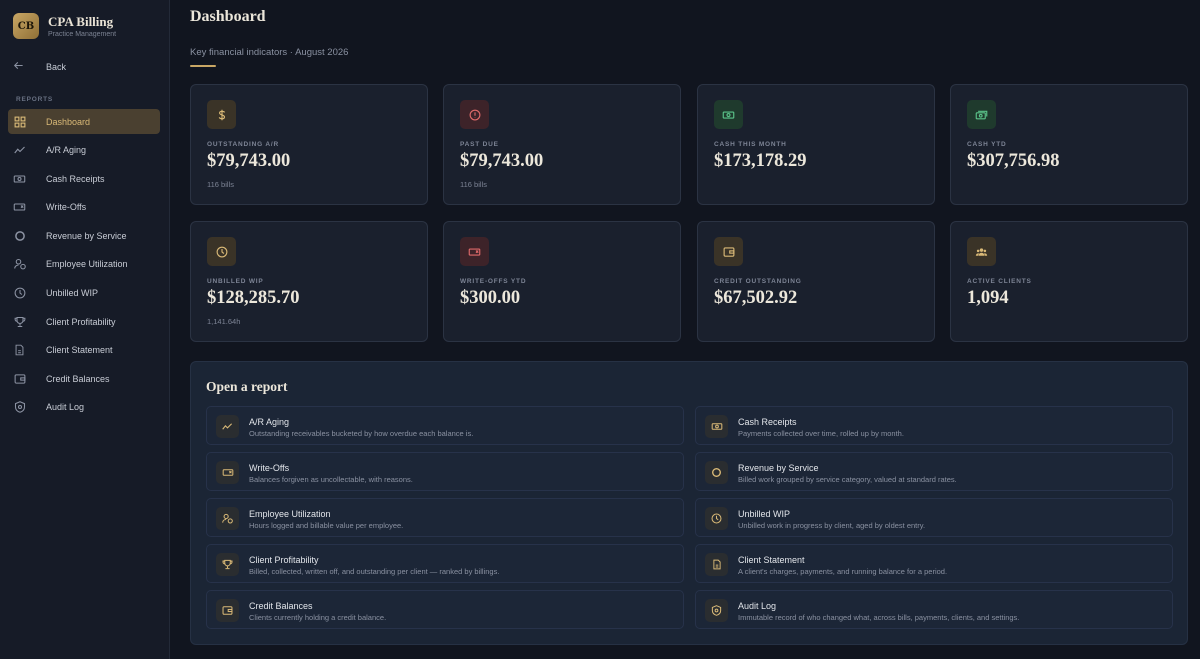 The width and height of the screenshot is (1200, 659). I want to click on sidebar-item-client-statement: Client Statement, so click(84, 350).